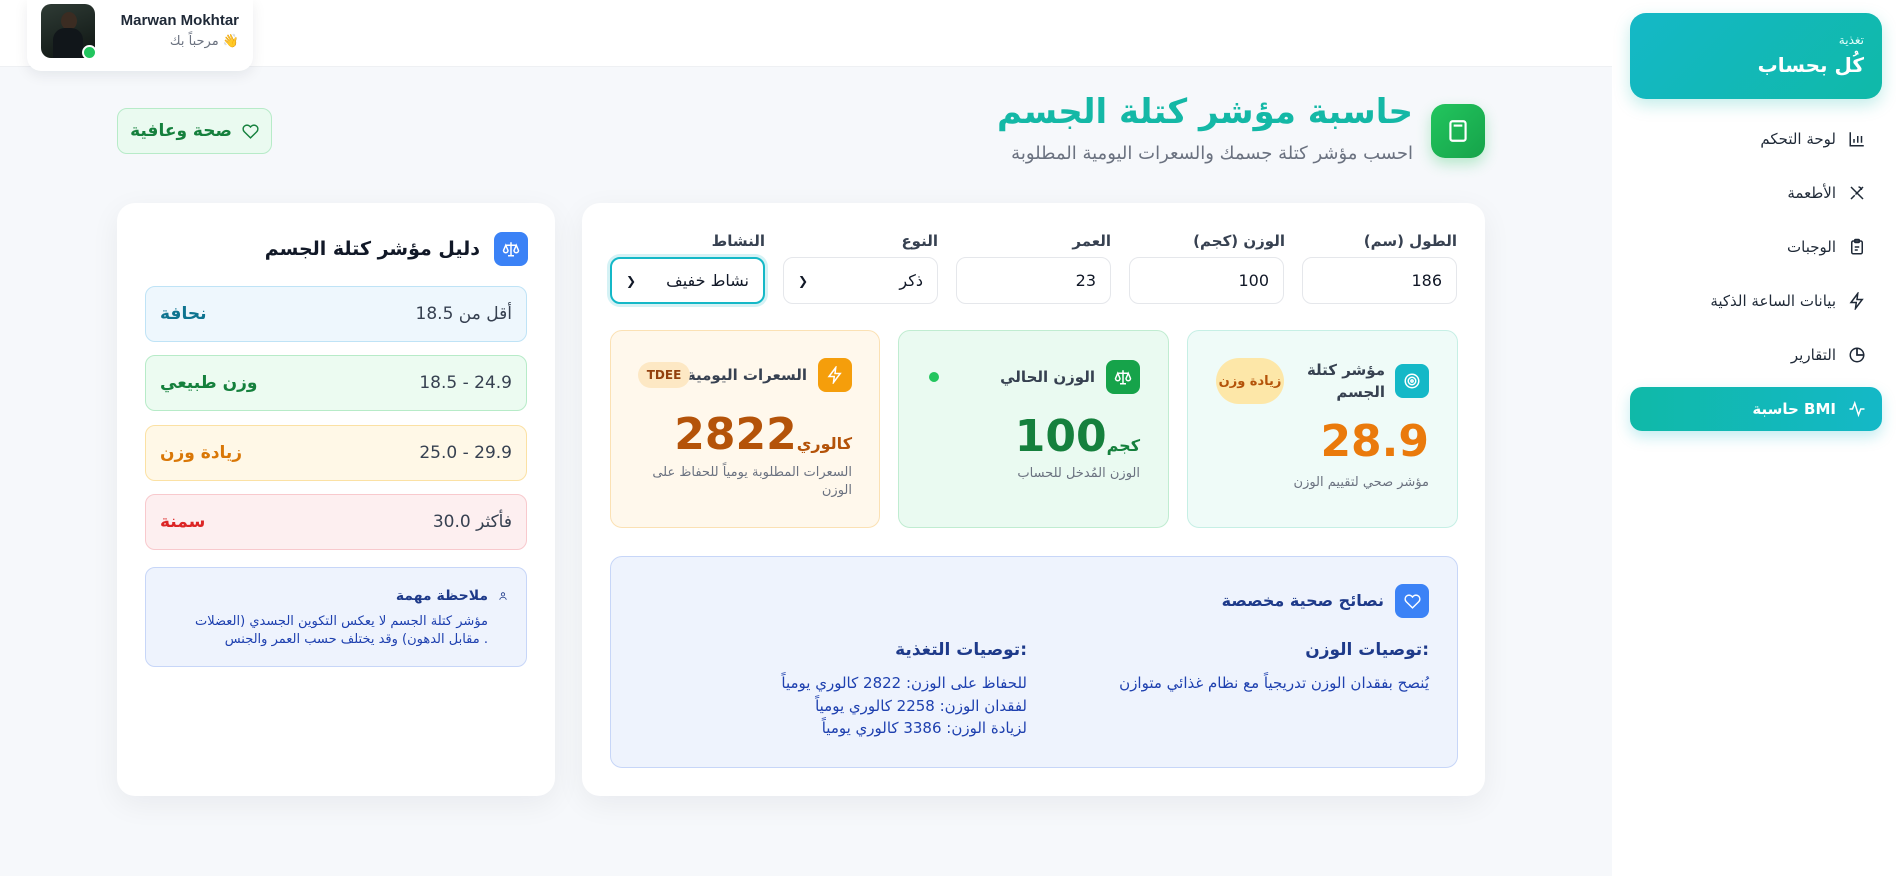  Describe the element at coordinates (441, 596) in the screenshot. I see `note-title: ملاحظة مهمة` at that location.